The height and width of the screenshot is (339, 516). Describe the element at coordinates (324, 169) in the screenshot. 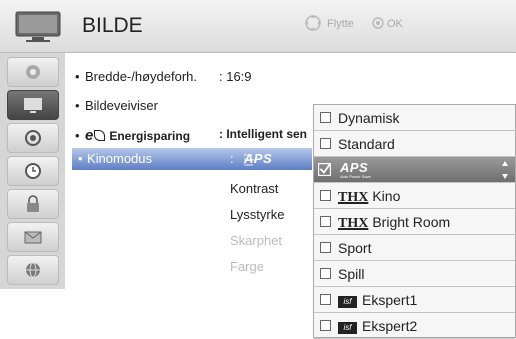

I see `checkmark-icon` at that location.